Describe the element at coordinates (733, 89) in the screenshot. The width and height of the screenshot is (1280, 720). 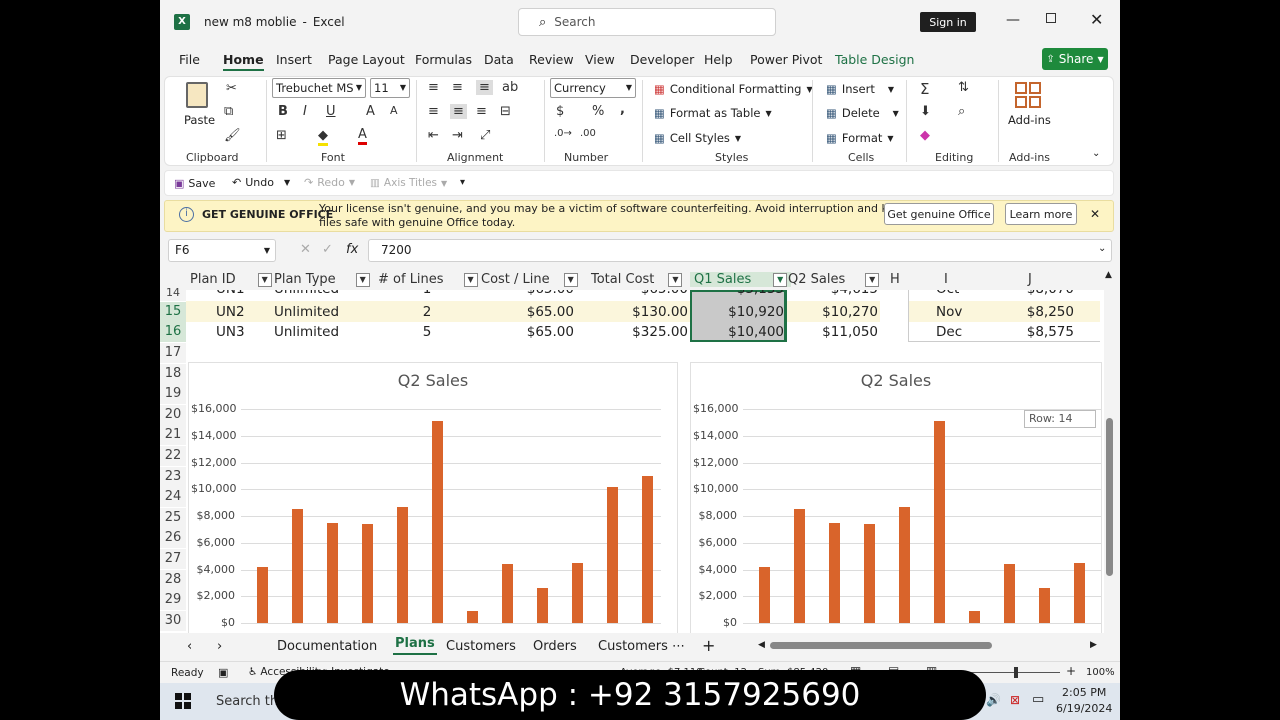
I see `conditional-formatting-button: ▦ Conditional Formatting ▼` at that location.